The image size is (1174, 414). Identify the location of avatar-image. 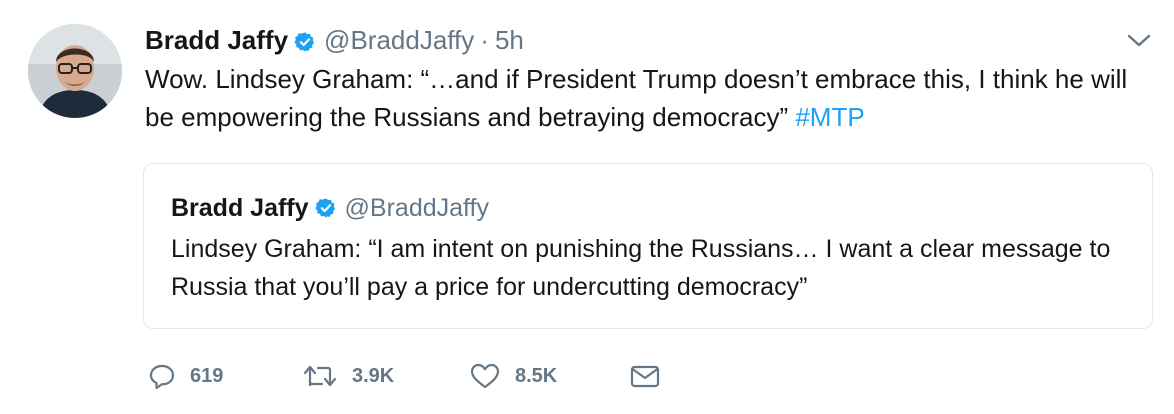
(75, 71).